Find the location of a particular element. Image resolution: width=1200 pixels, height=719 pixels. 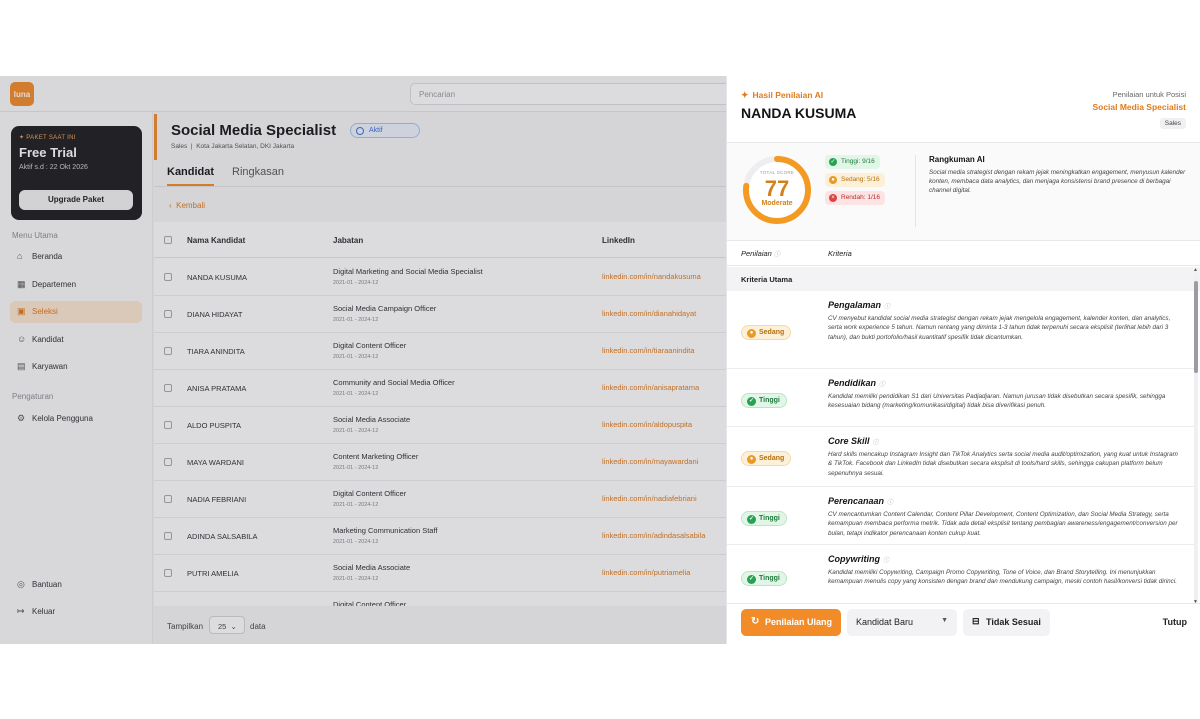

back-link: ‹ Kembali is located at coordinates (187, 205).